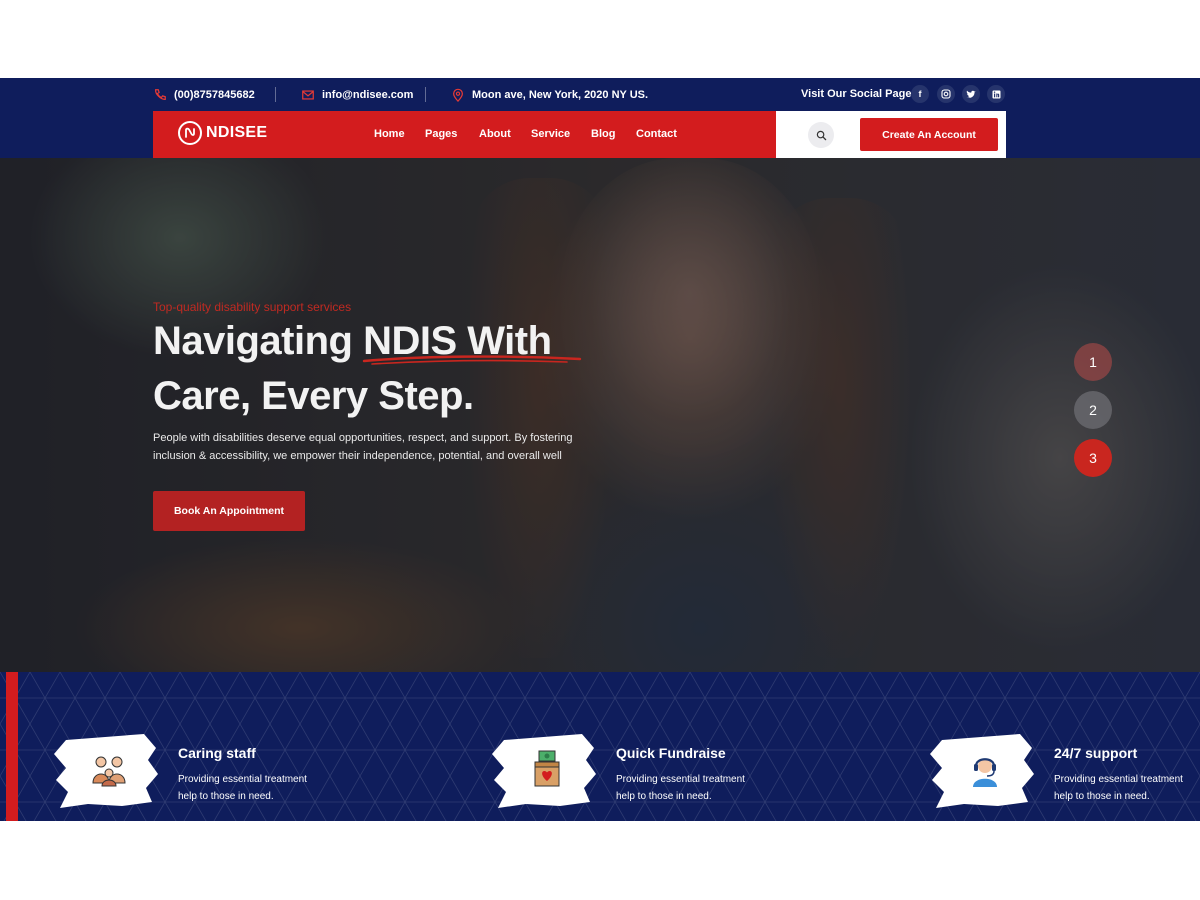  Describe the element at coordinates (441, 134) in the screenshot. I see `nav-link-pages: Pages` at that location.